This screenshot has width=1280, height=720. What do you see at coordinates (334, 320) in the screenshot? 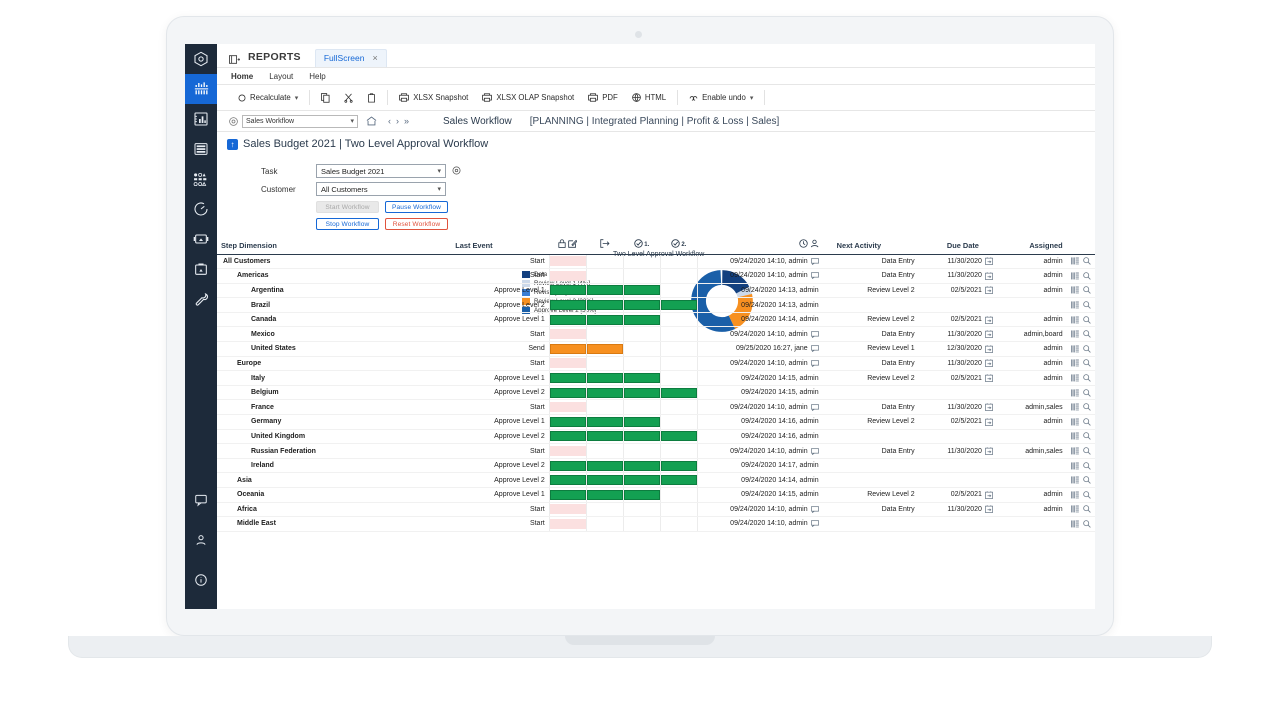
I see `row-dimension: Canada` at bounding box center [334, 320].